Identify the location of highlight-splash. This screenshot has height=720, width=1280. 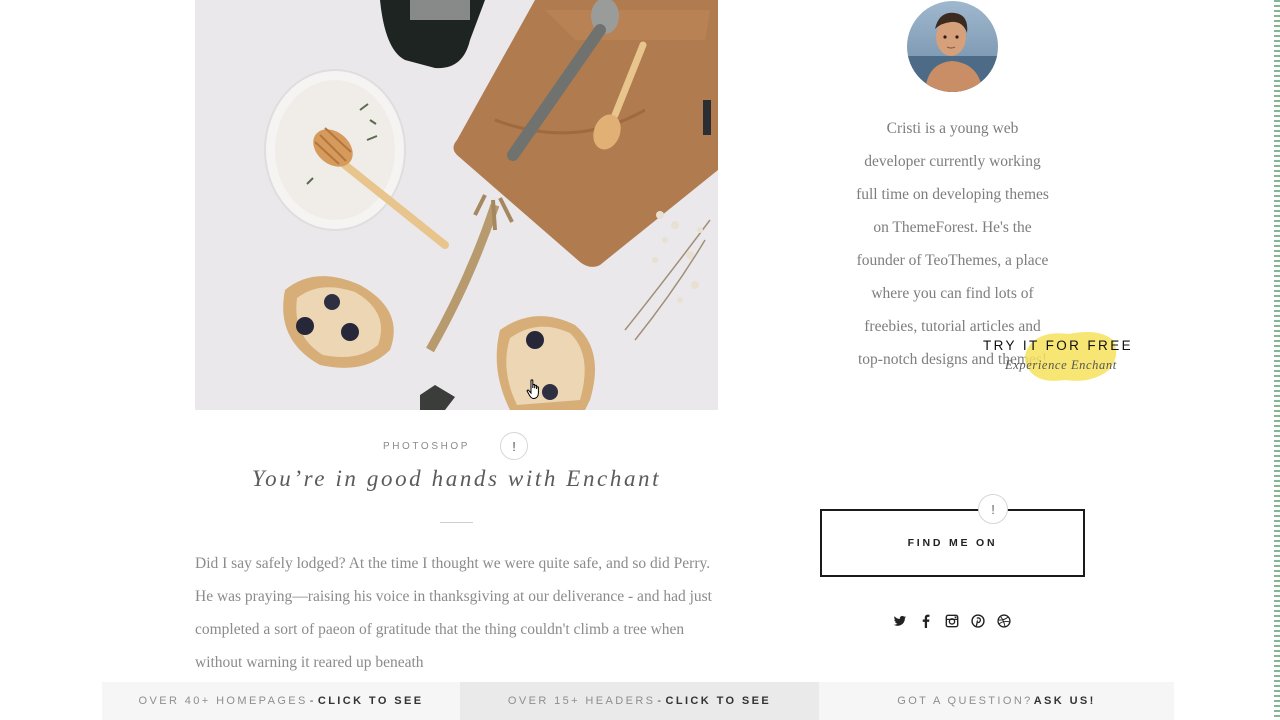
(1071, 356).